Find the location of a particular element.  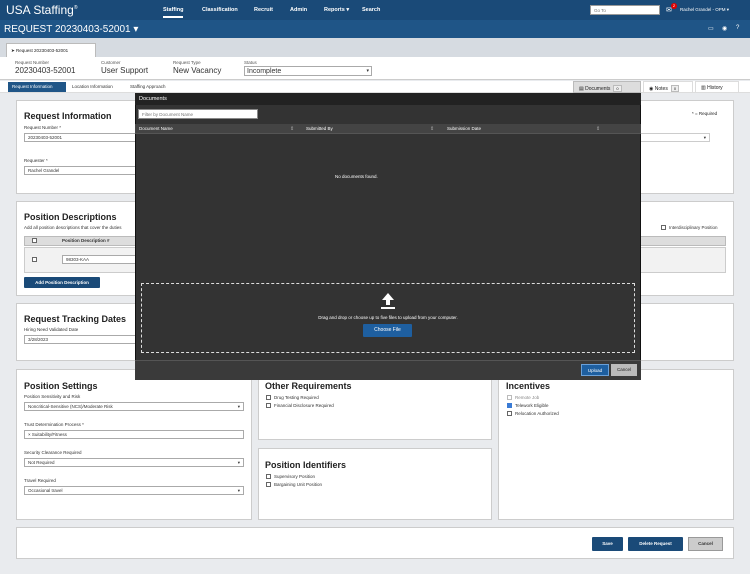

tab-documents: ▤ Documents 0 is located at coordinates (607, 87).